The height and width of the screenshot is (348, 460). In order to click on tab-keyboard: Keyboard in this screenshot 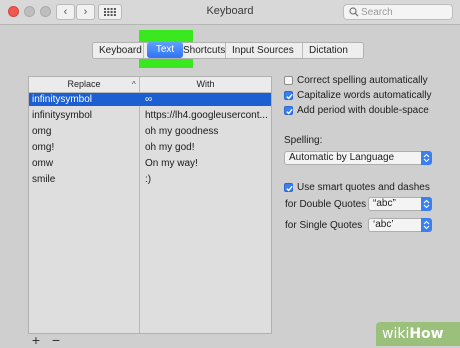, I will do `click(118, 50)`.